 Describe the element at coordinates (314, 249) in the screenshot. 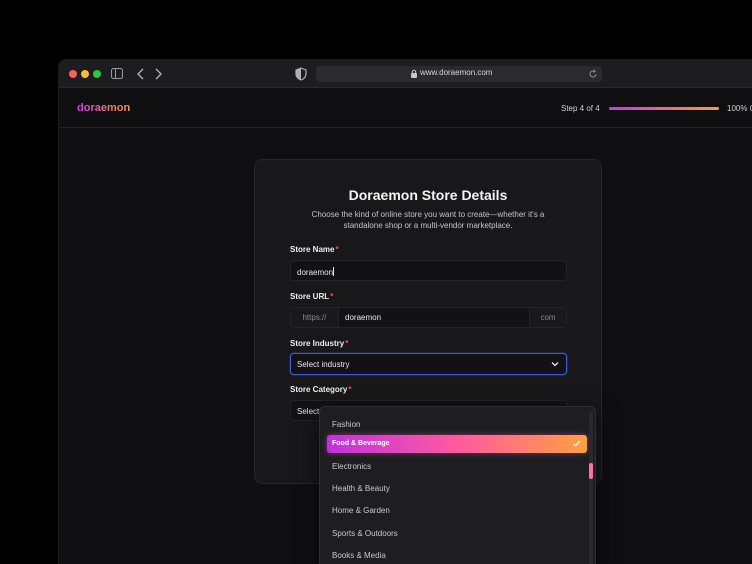

I see `store-name-label: Store Name*` at that location.